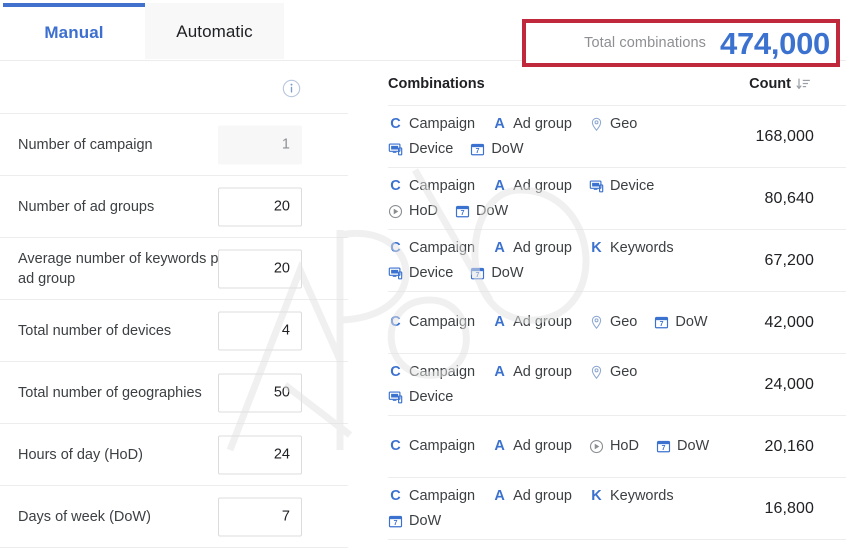 The width and height of the screenshot is (846, 556). I want to click on table-row: C Campaign A Ad group Geo 7 DoW 42,000, so click(617, 323).